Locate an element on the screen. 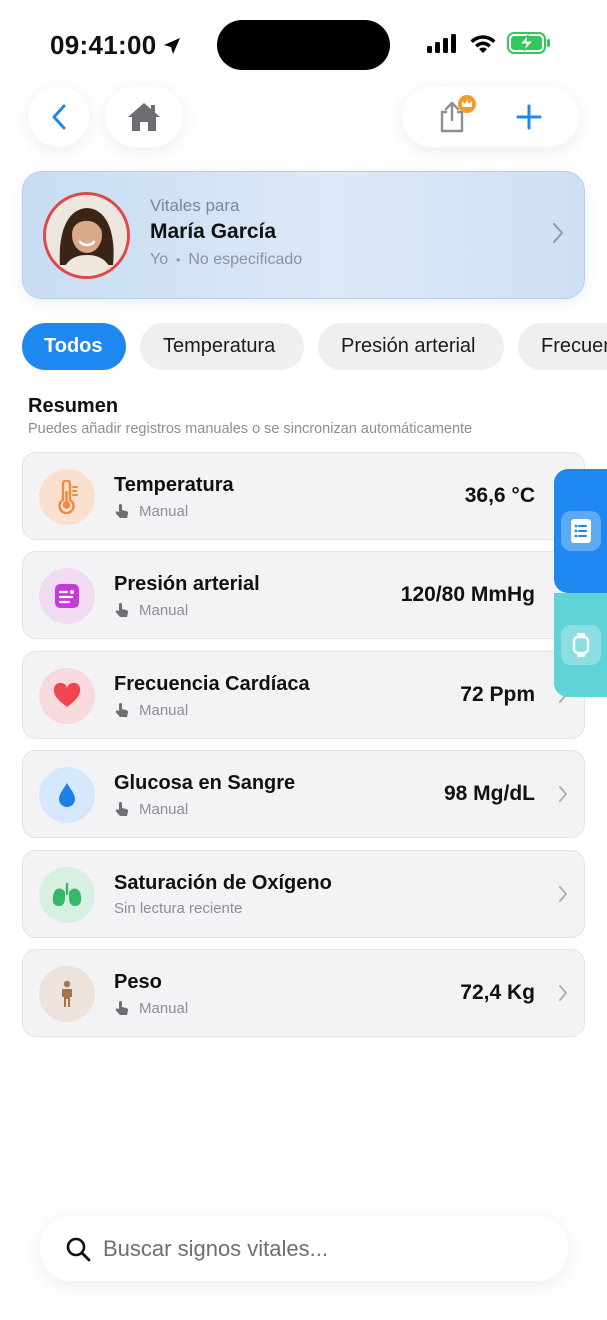 The height and width of the screenshot is (1320, 607). vital-card-temperatura: Temperatura Manual 36,6 °C is located at coordinates (303, 496).